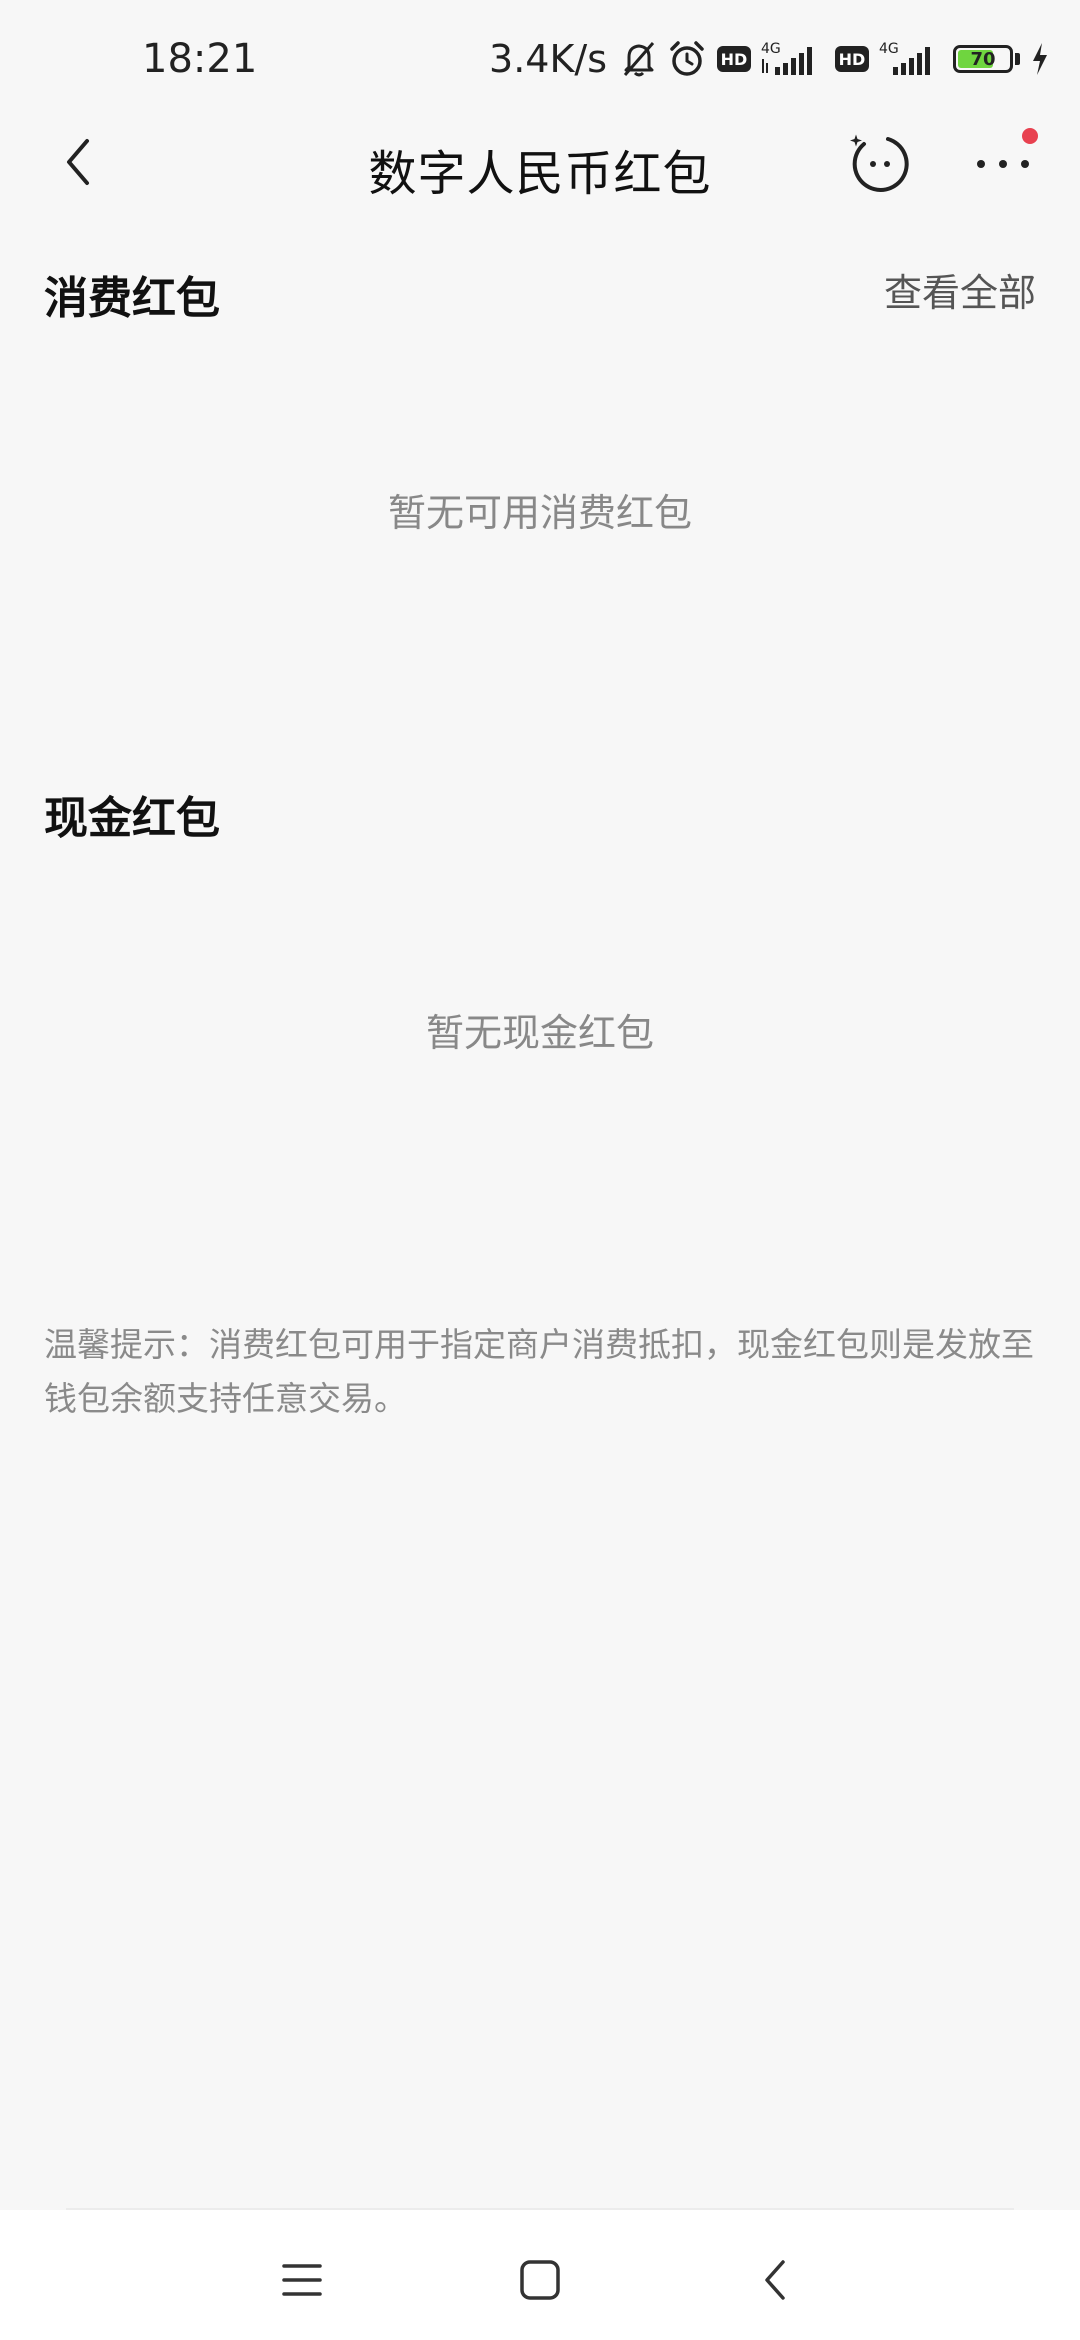  Describe the element at coordinates (540, 174) in the screenshot. I see `page-title: 数字人民币红包` at that location.